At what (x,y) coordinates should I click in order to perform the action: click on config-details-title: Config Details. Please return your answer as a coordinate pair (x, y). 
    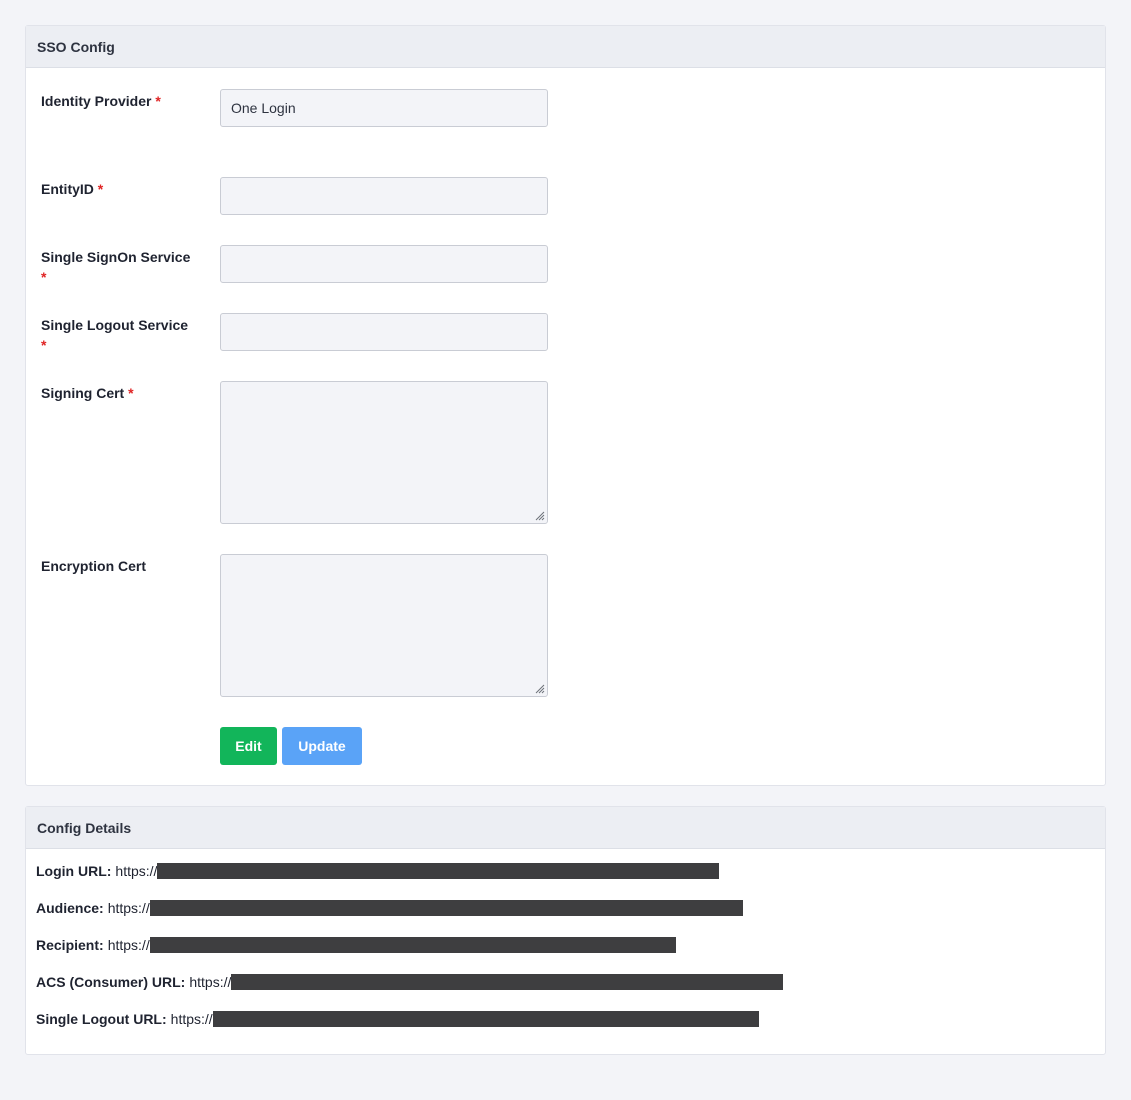
    Looking at the image, I should click on (565, 828).